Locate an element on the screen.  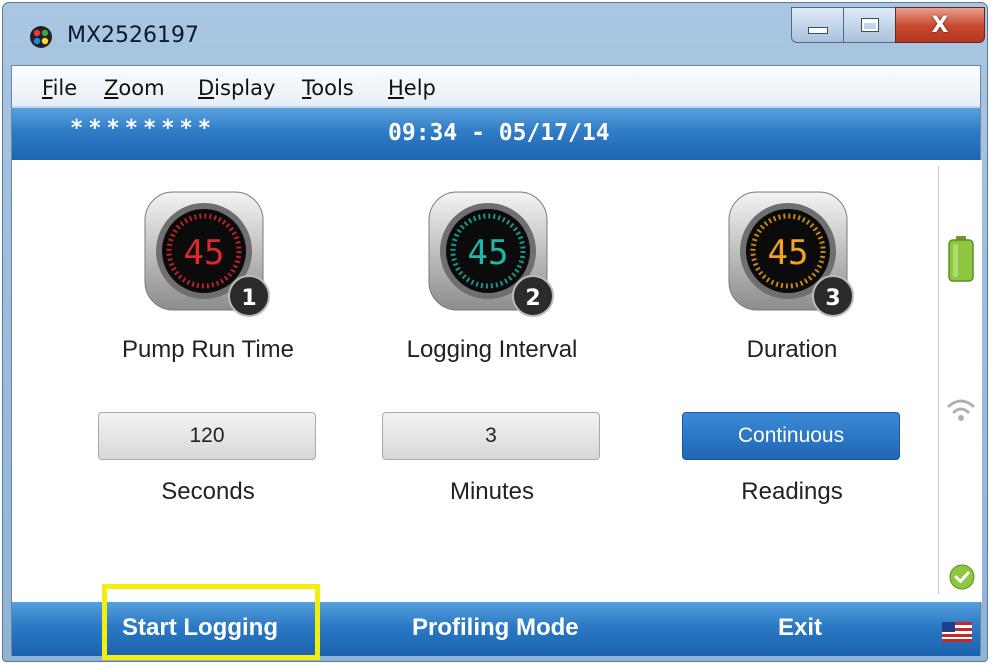
close-icon: X is located at coordinates (940, 25).